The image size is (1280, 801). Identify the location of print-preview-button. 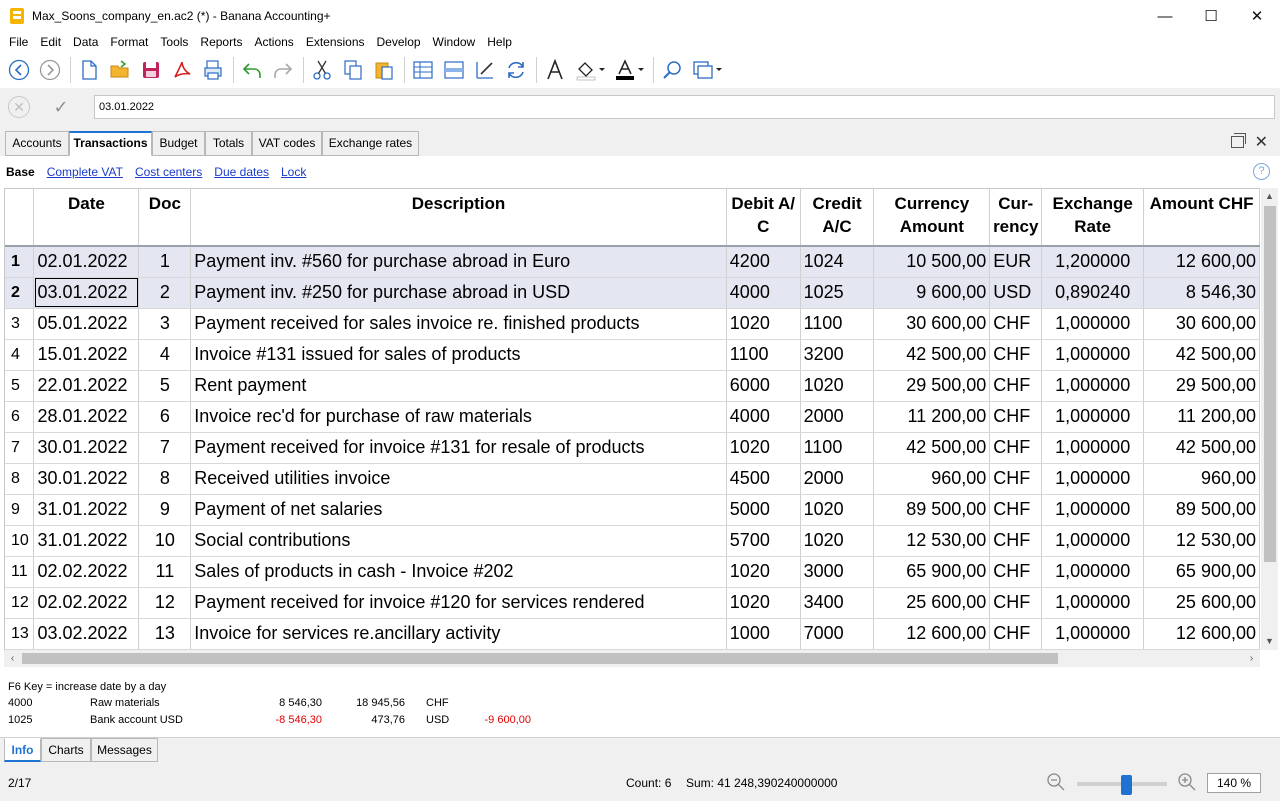
(213, 70).